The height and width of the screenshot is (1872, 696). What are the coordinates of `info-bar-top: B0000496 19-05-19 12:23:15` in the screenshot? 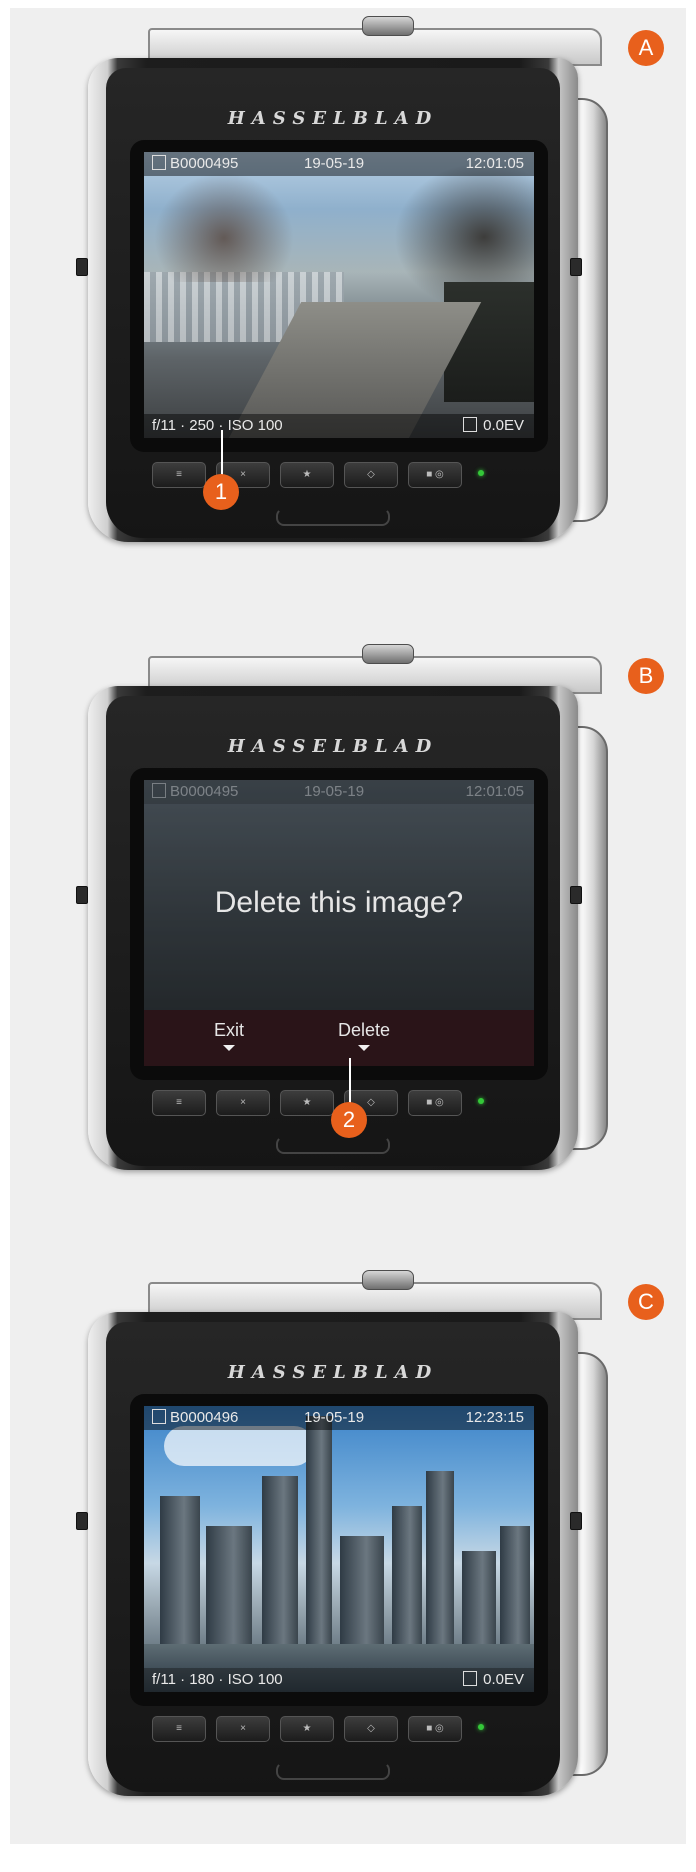 It's located at (339, 1418).